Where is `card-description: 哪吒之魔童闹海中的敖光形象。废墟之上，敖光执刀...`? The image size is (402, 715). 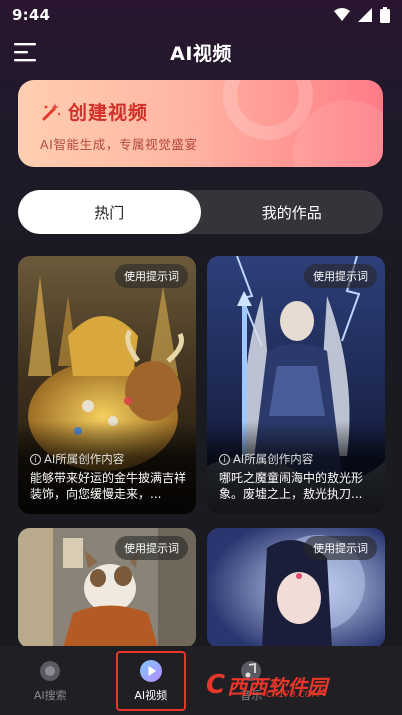
card-description: 哪吒之魔童闹海中的敖光形象。废墟之上，敖光执刀... is located at coordinates (291, 486).